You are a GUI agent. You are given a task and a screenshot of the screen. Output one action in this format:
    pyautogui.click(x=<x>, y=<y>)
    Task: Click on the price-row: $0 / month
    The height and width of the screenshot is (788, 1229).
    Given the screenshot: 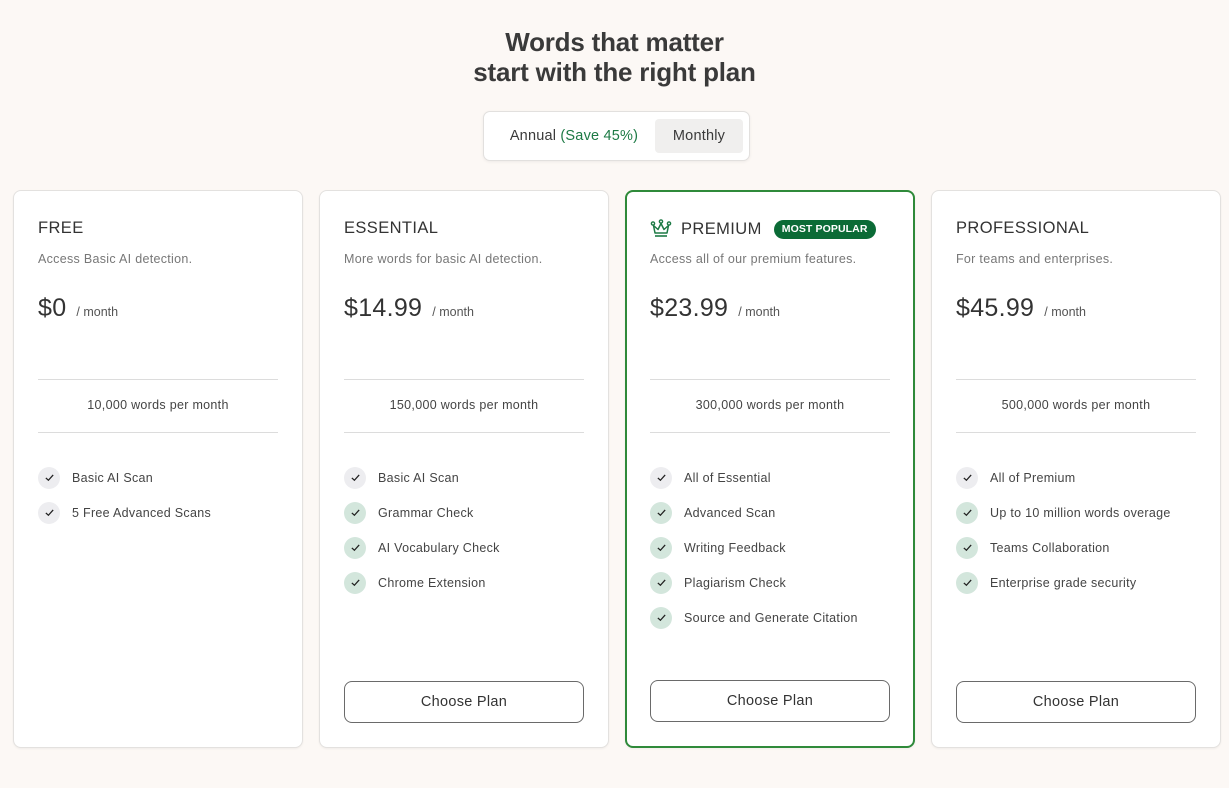 What is the action you would take?
    pyautogui.click(x=78, y=308)
    